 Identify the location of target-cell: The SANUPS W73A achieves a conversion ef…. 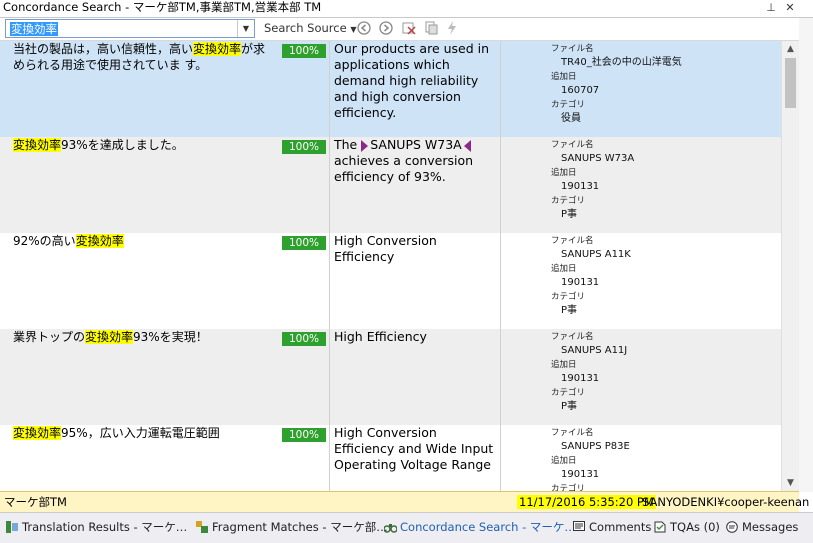
(414, 185).